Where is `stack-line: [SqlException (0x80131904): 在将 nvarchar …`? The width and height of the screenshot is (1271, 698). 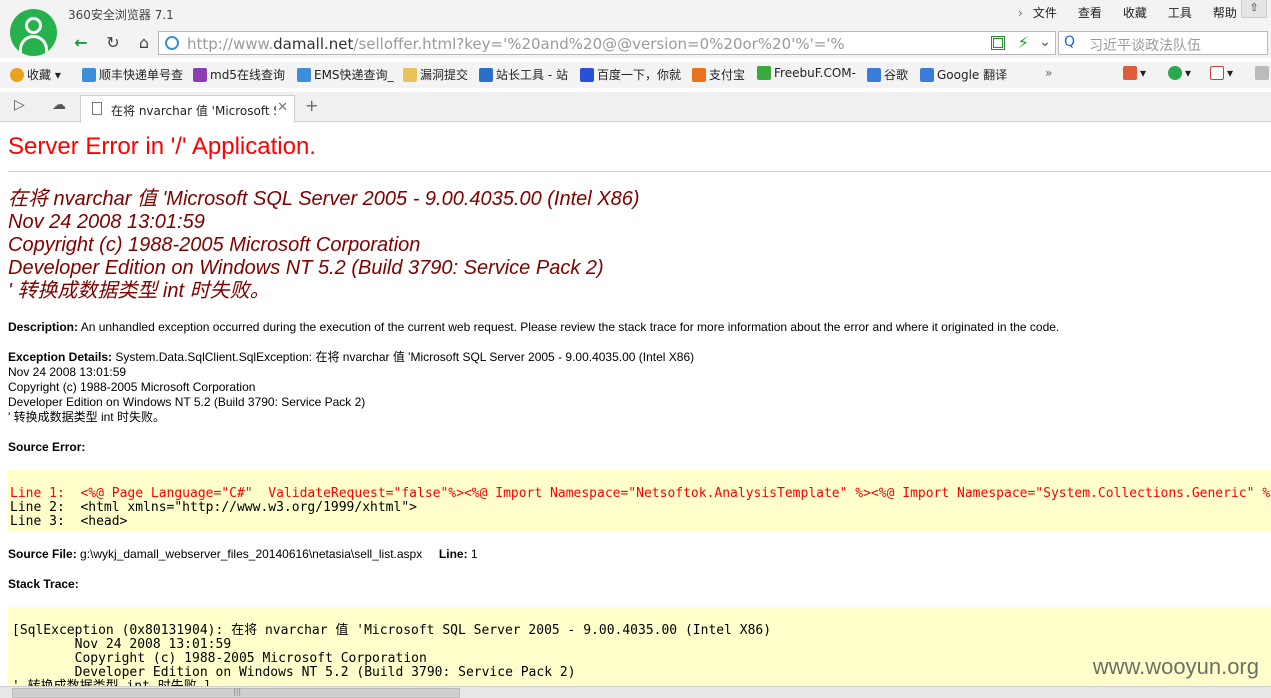 stack-line: [SqlException (0x80131904): 在将 nvarchar … is located at coordinates (392, 630).